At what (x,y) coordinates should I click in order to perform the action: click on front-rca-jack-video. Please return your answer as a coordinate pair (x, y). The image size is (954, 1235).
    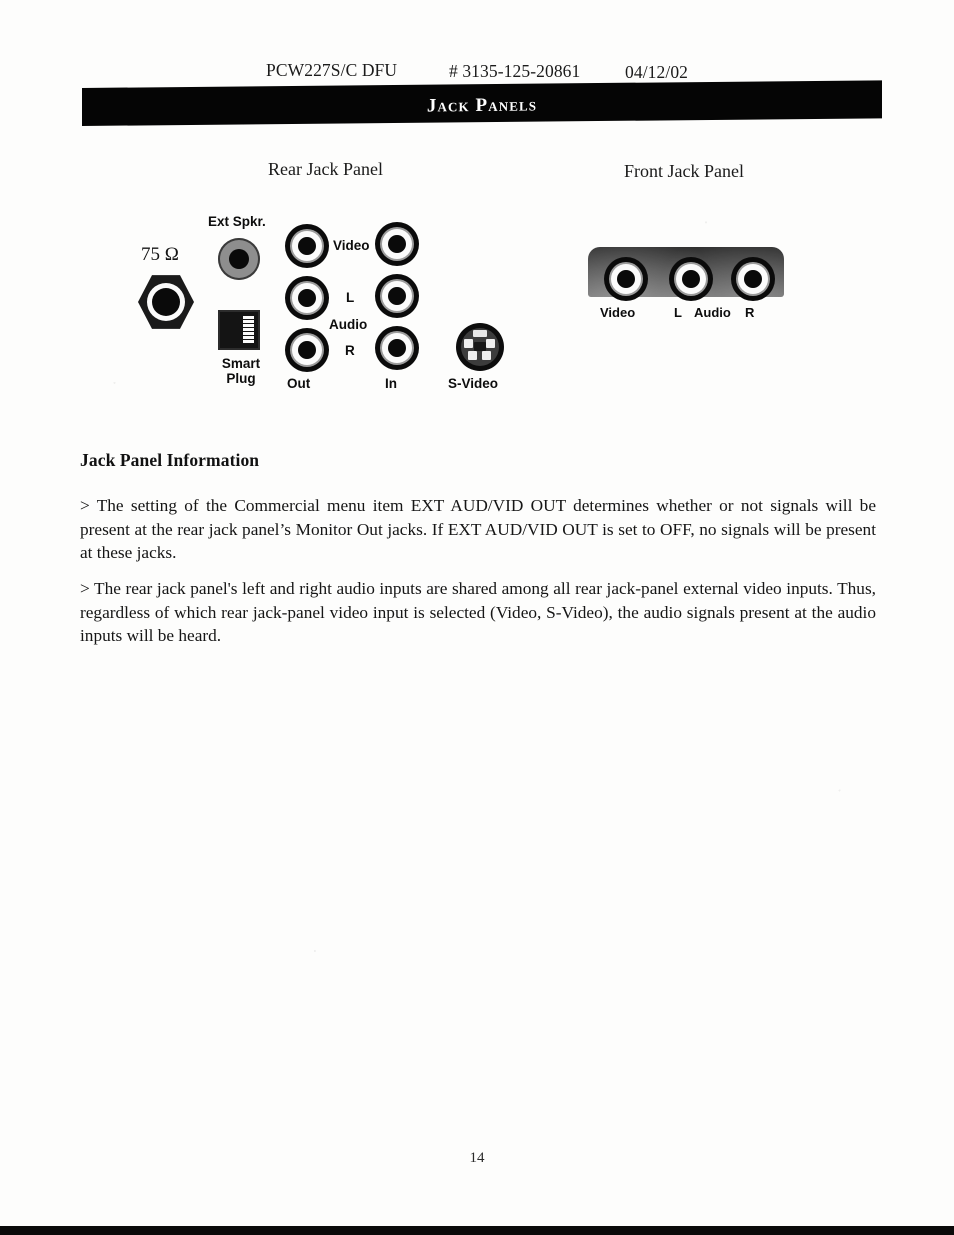
    Looking at the image, I should click on (626, 279).